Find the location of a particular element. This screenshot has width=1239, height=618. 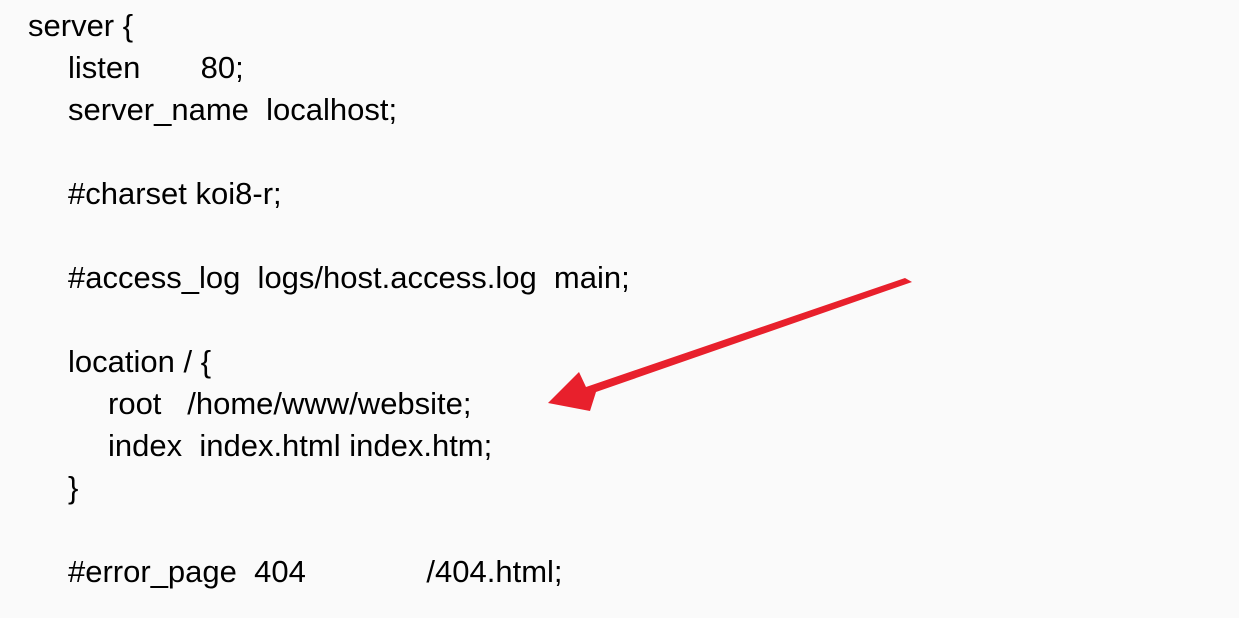

code-line-listen: listen 80; is located at coordinates (156, 67).